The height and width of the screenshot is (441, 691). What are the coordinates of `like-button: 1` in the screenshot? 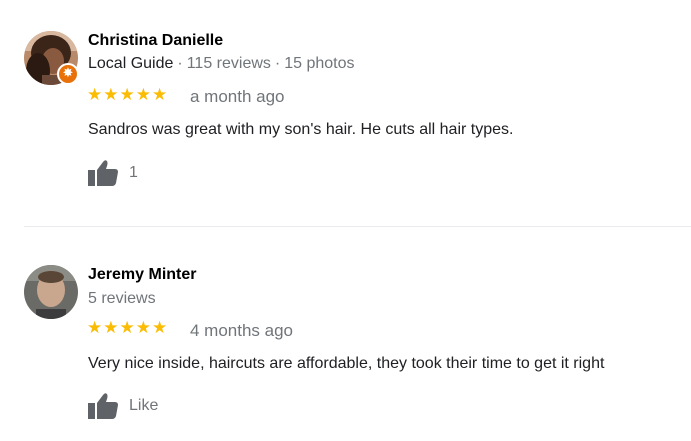 It's located at (112, 173).